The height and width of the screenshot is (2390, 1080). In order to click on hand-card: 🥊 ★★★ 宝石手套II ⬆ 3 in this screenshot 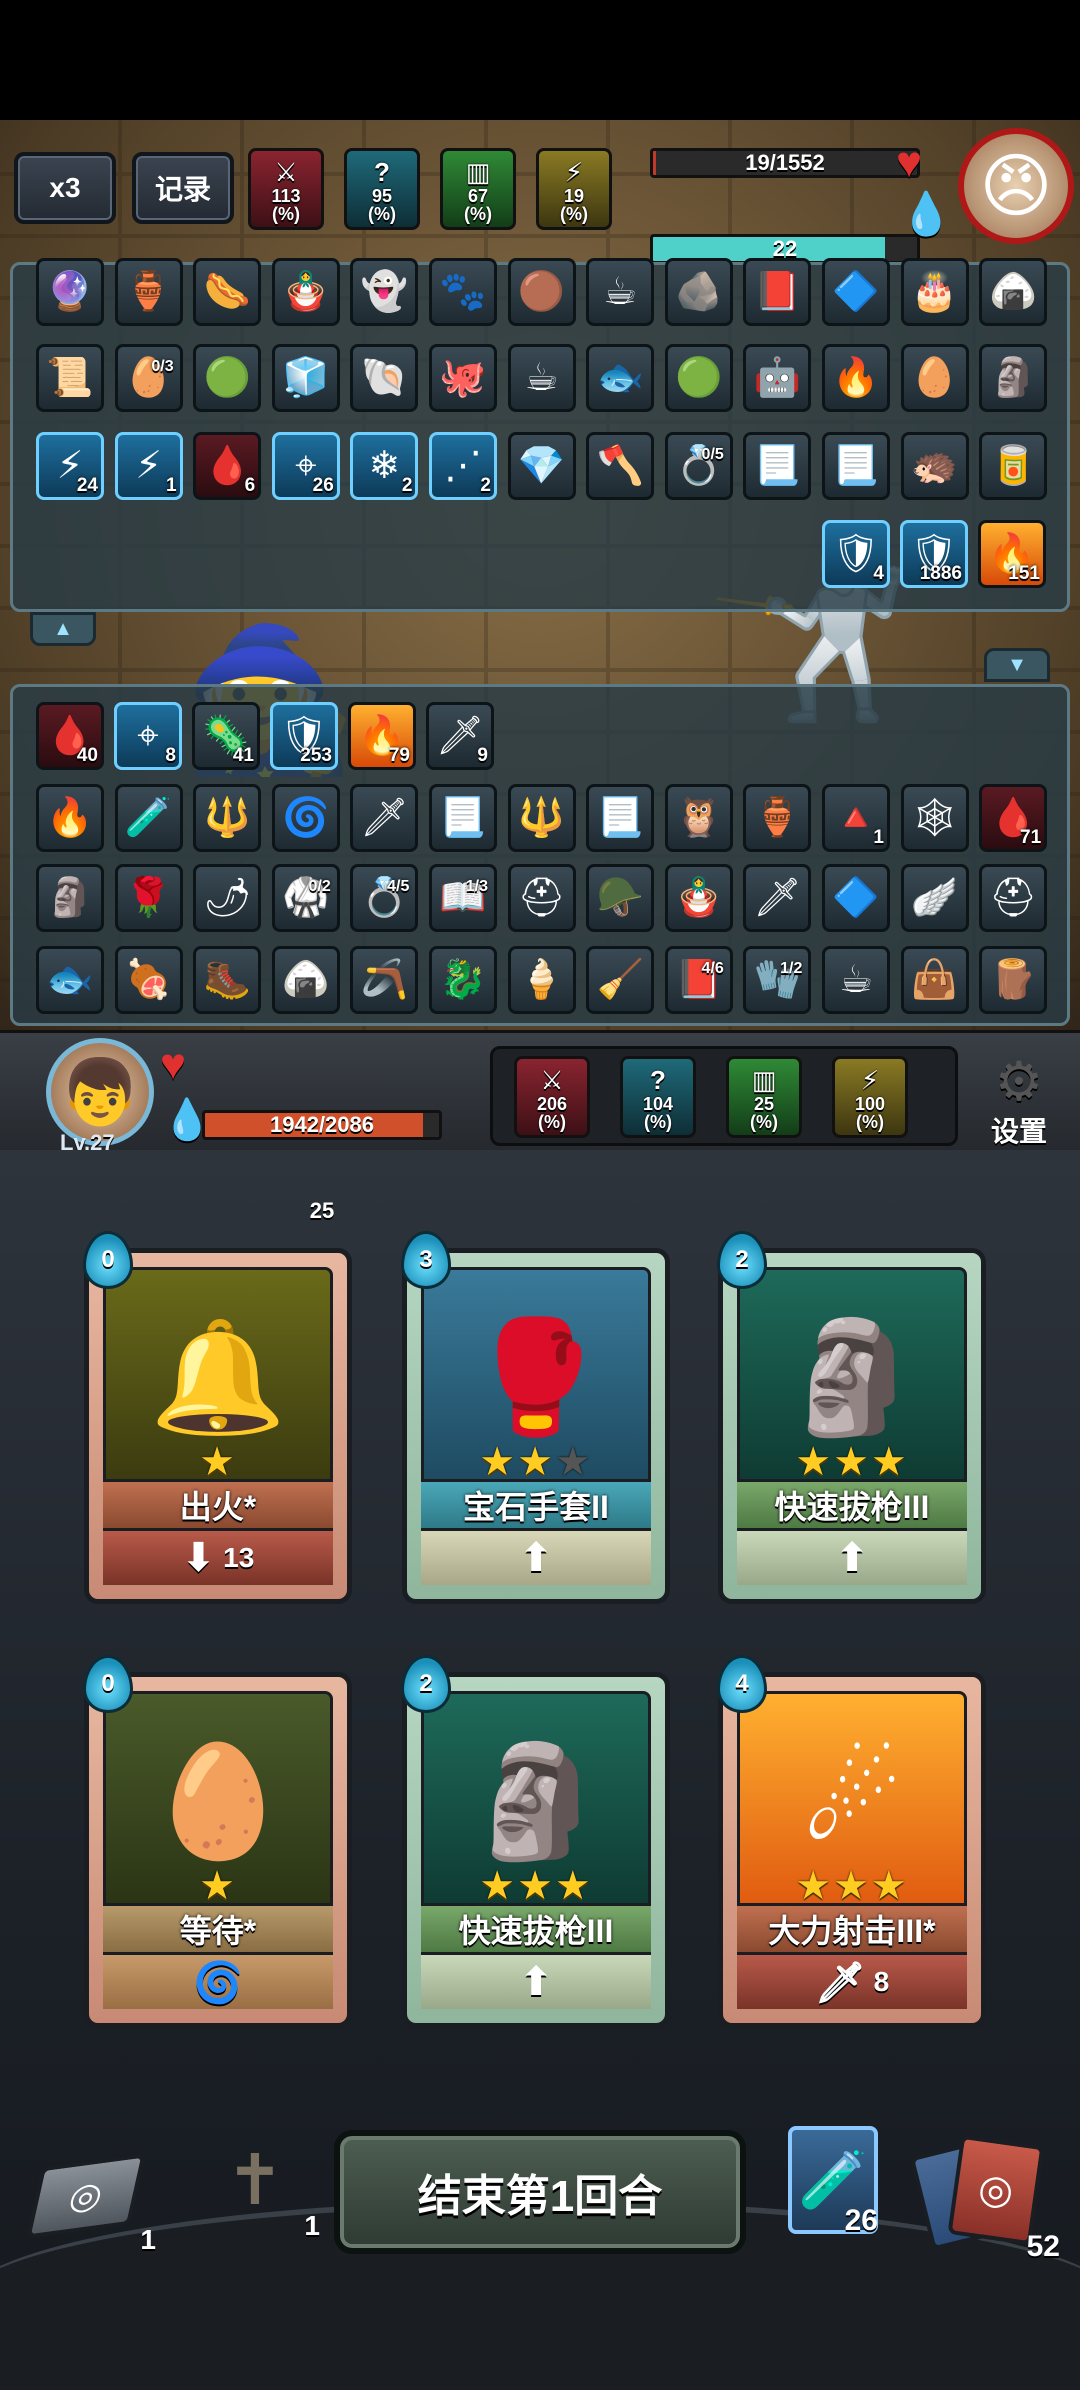, I will do `click(535, 1417)`.